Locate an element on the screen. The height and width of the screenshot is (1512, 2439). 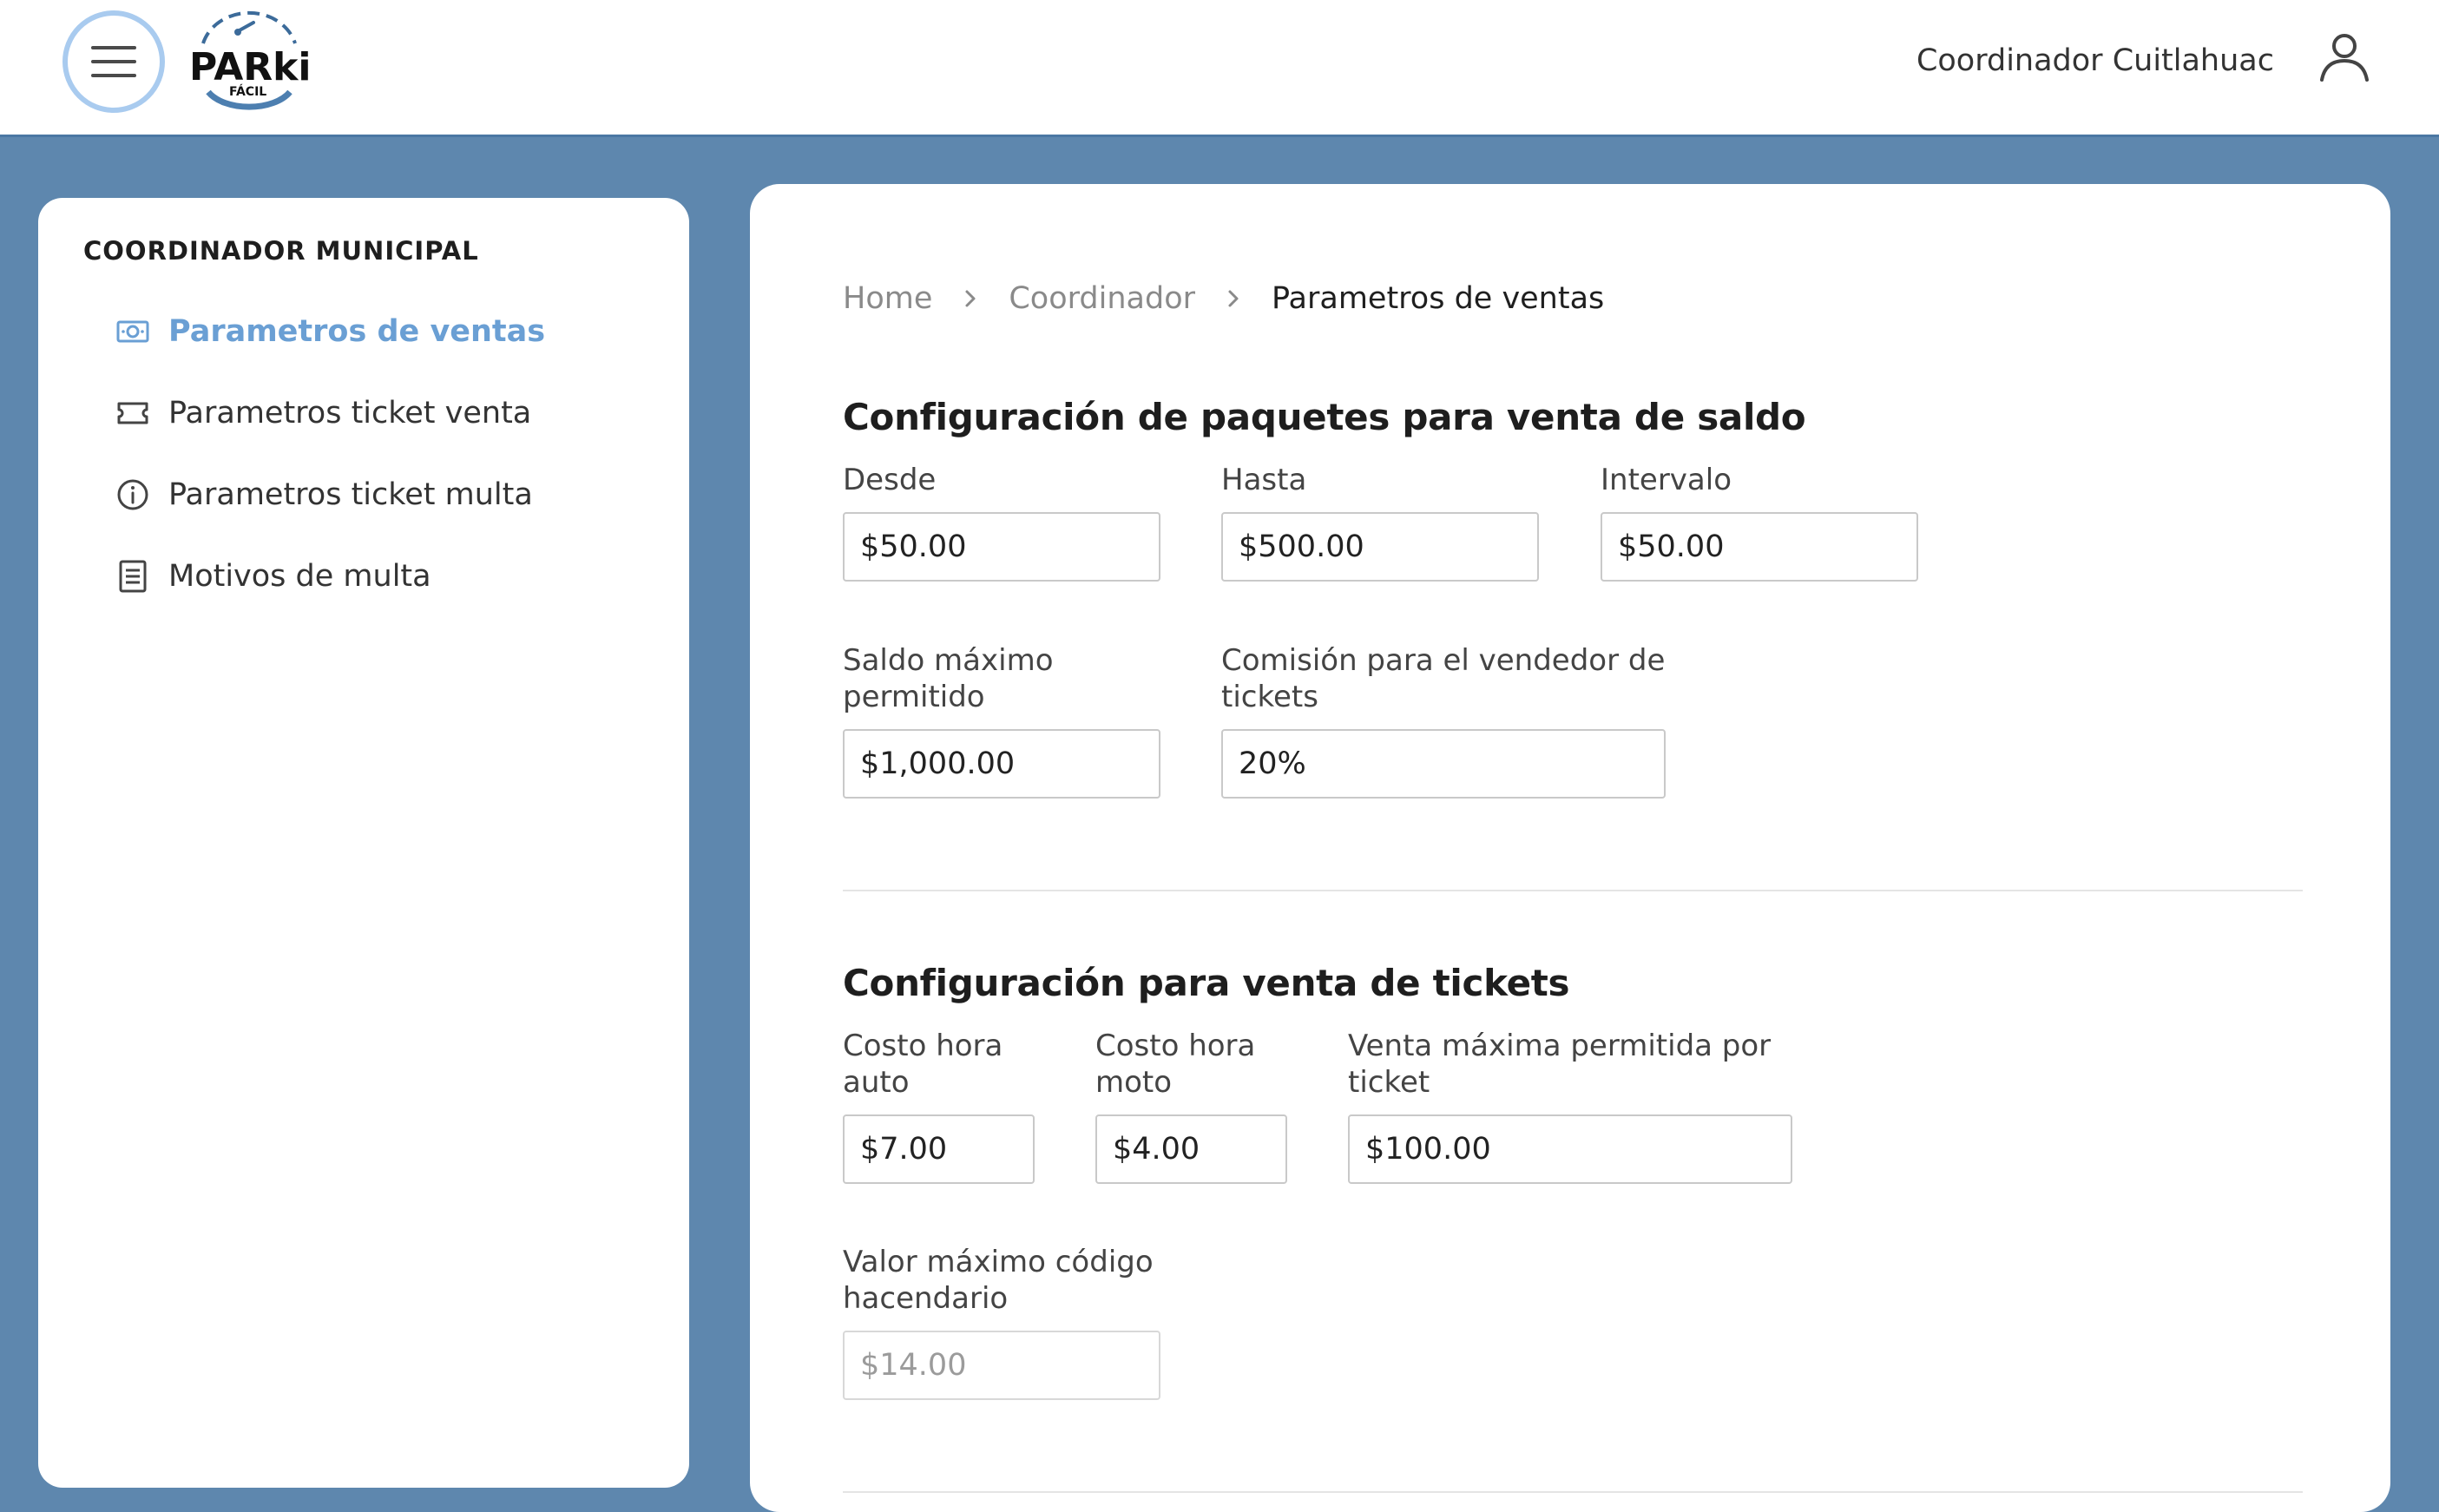
info-circle-icon is located at coordinates (132, 494).